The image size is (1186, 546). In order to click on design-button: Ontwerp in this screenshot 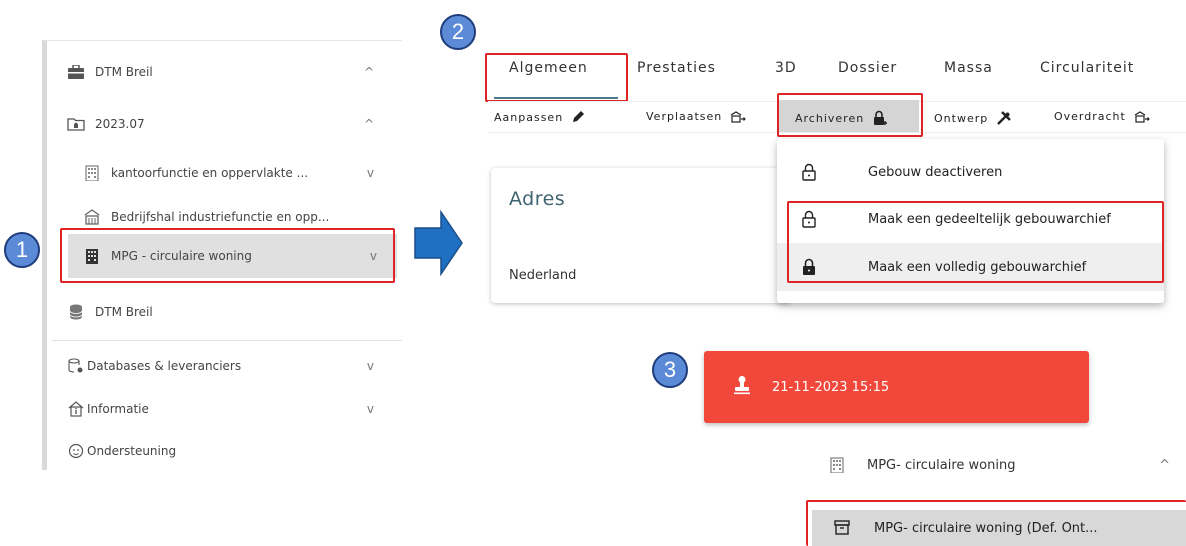, I will do `click(973, 118)`.